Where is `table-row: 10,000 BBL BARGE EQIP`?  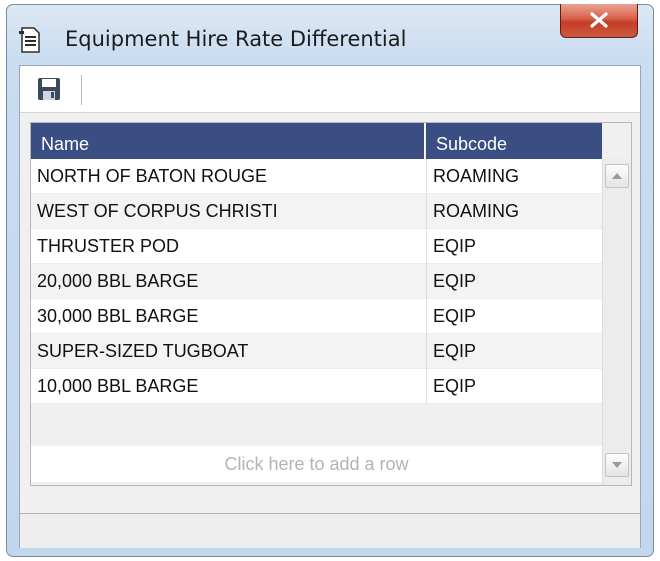 table-row: 10,000 BBL BARGE EQIP is located at coordinates (316, 386).